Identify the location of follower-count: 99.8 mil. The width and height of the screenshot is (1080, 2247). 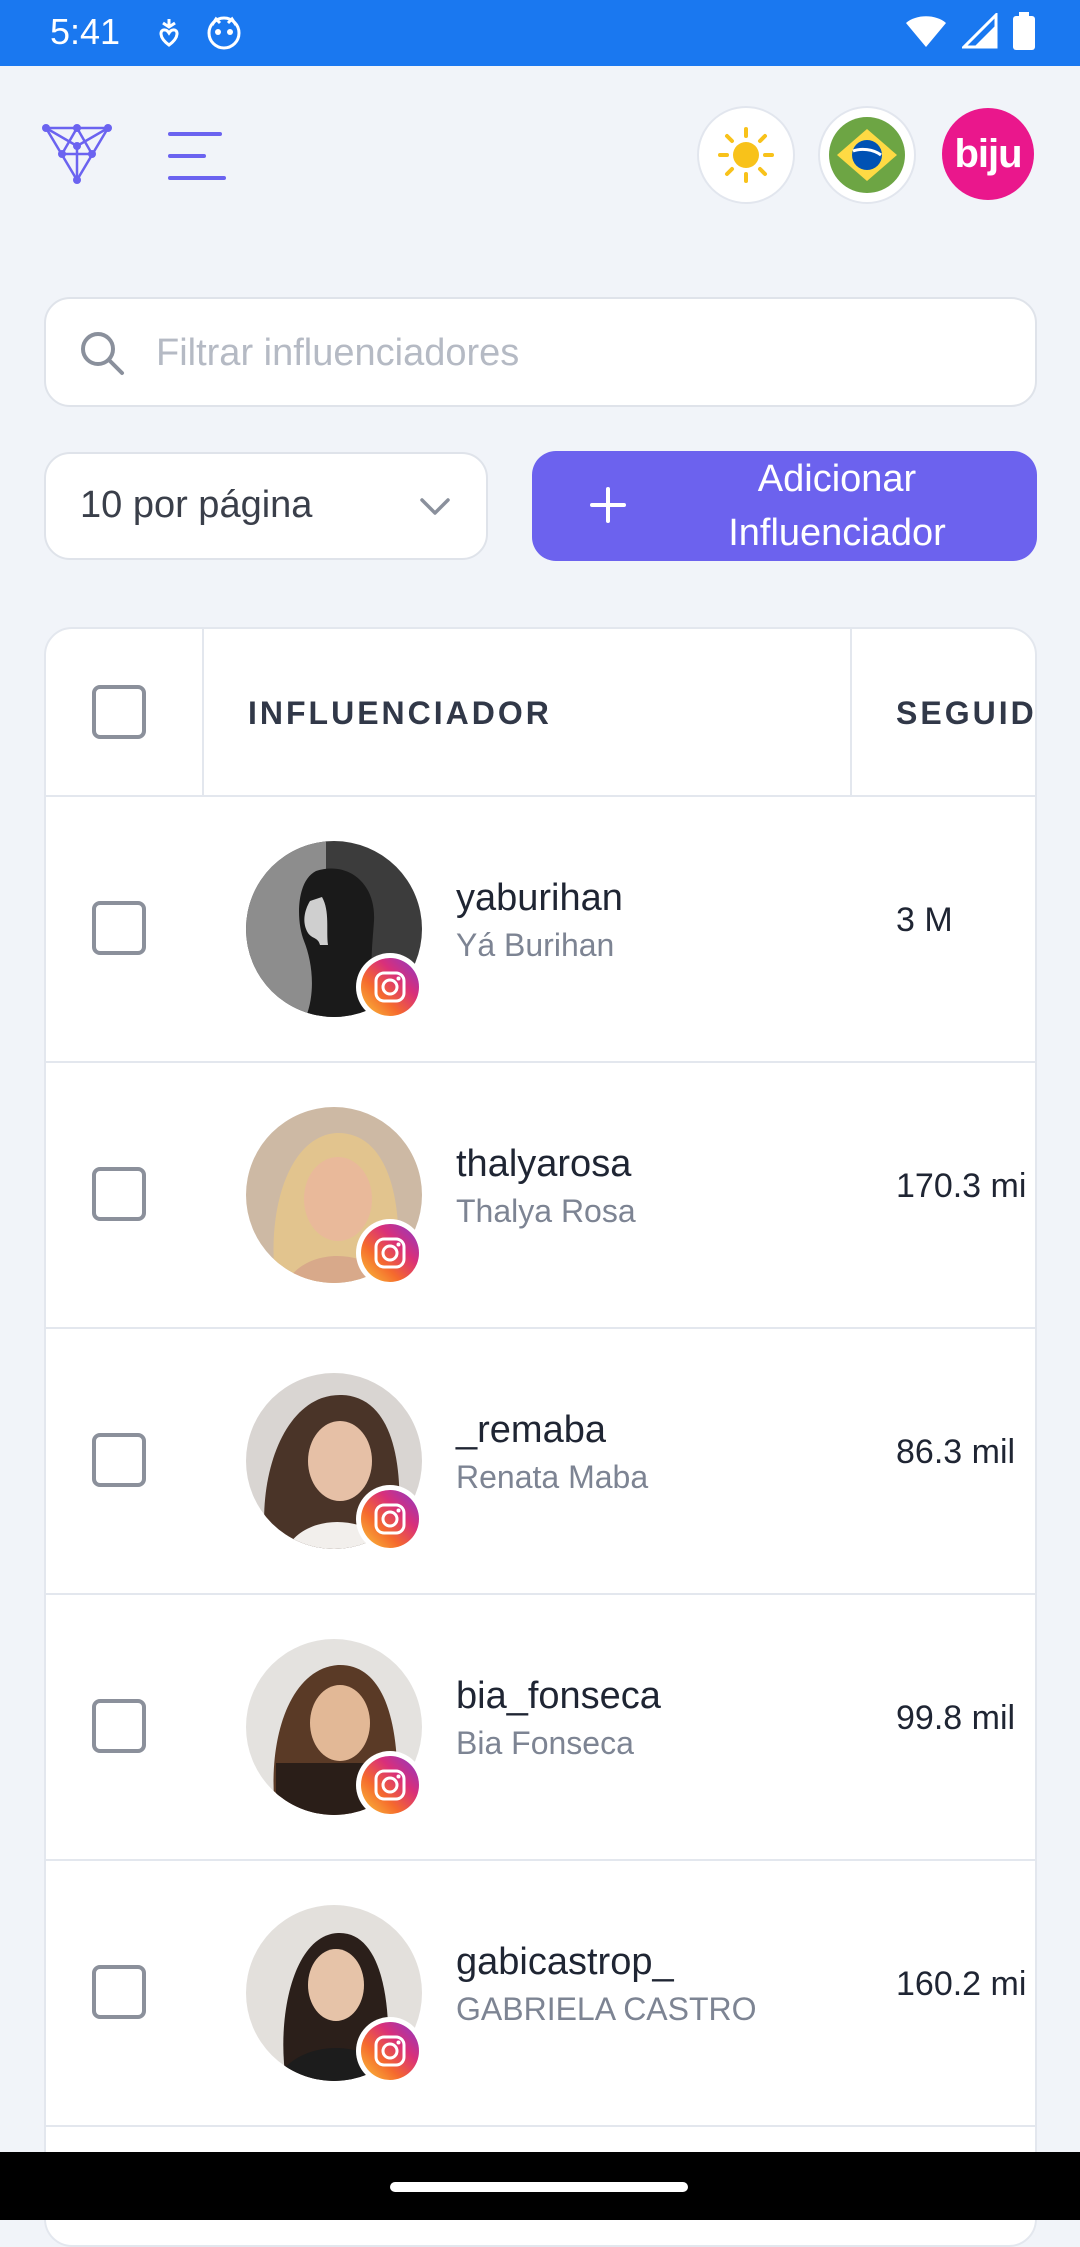
(956, 1718).